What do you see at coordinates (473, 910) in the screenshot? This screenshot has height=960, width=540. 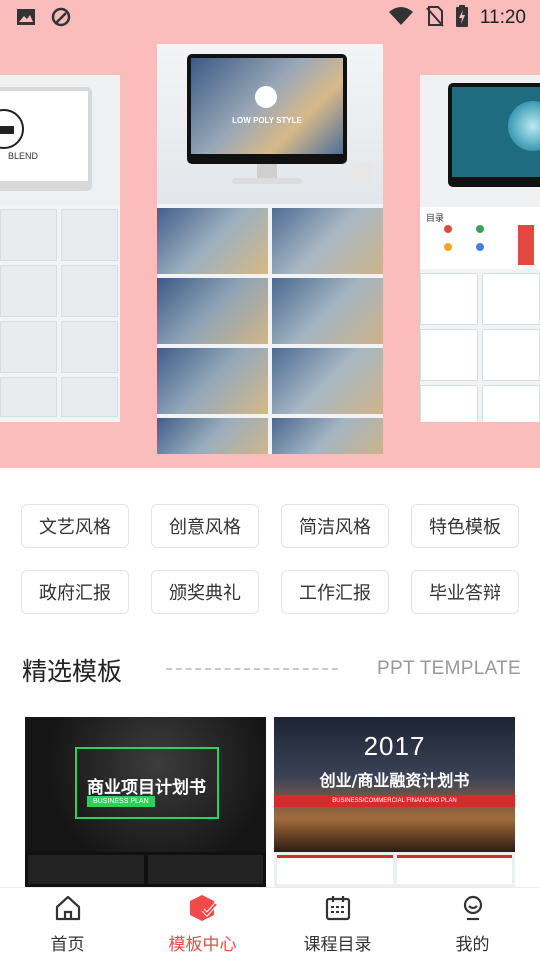 I see `user-icon` at bounding box center [473, 910].